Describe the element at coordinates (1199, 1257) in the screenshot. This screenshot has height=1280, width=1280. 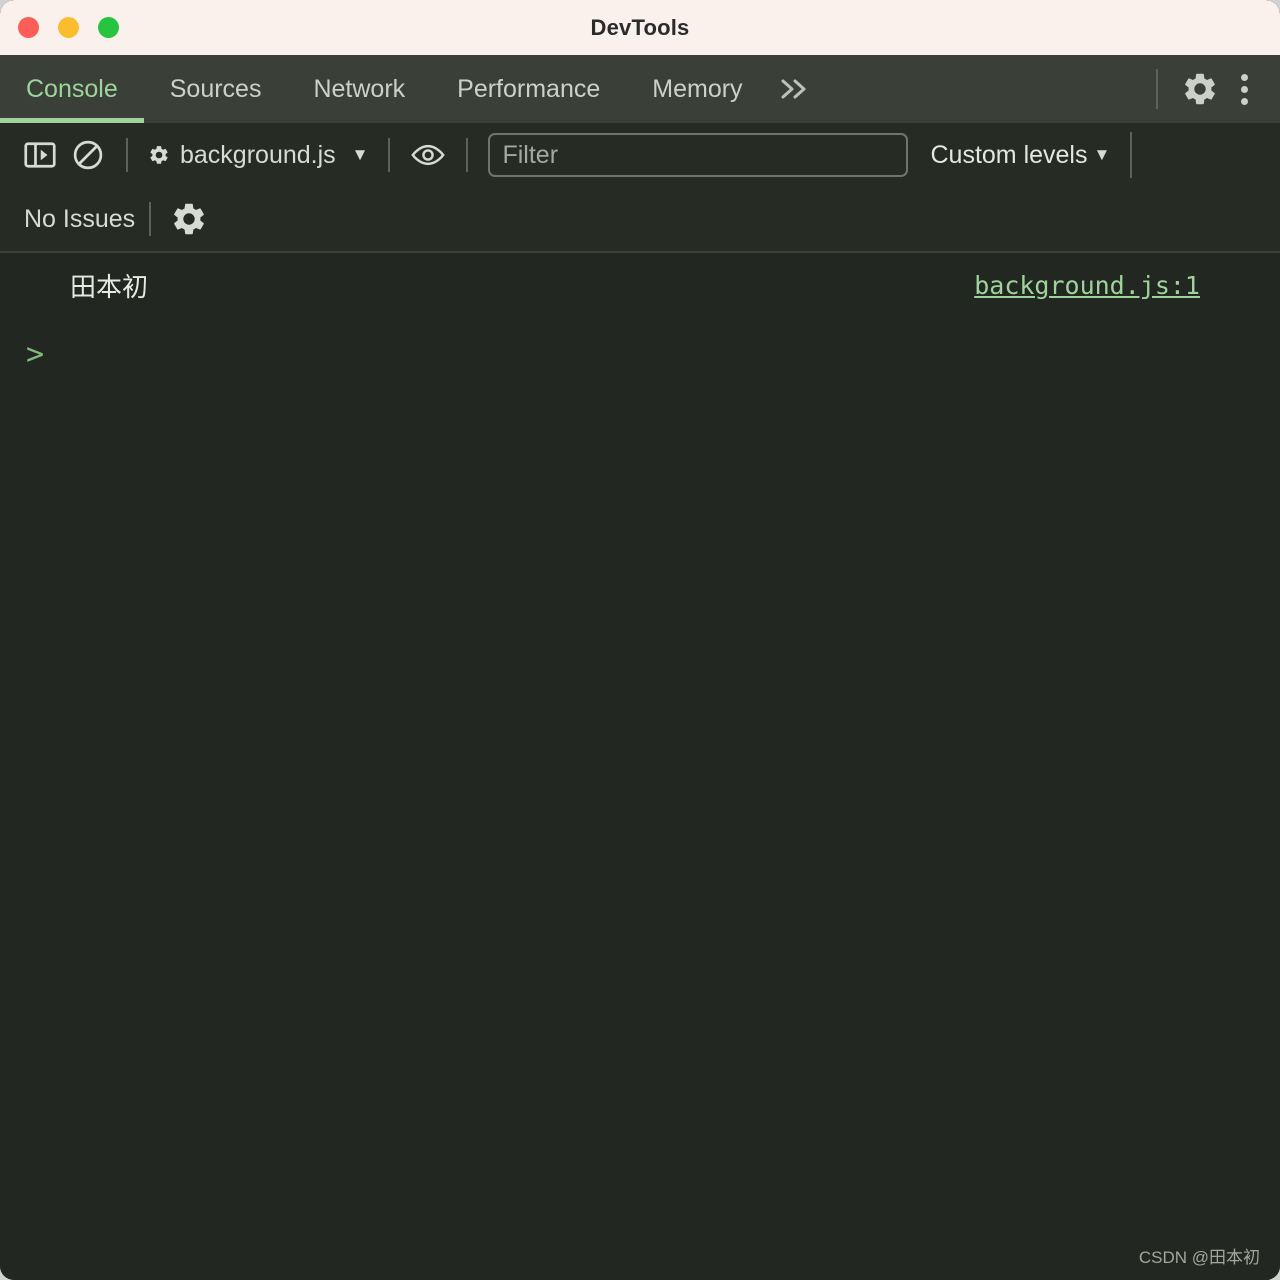
I see `watermark: CSDN @田本初` at that location.